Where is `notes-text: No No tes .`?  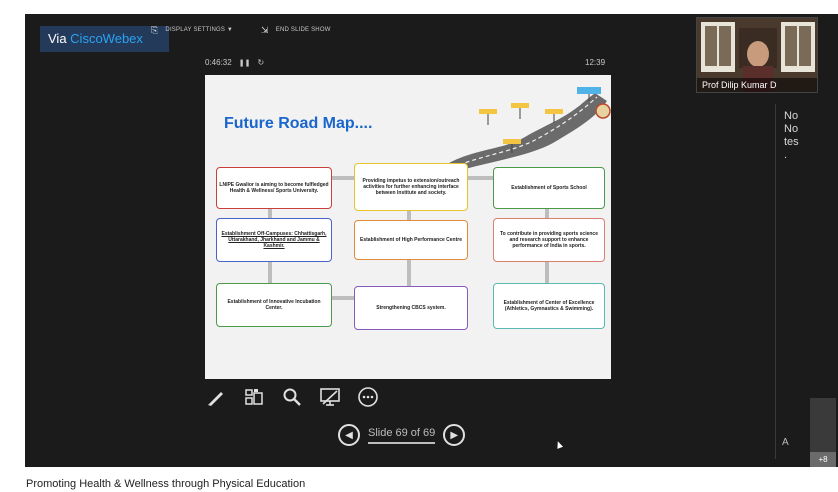
notes-text: No No tes . is located at coordinates (791, 135).